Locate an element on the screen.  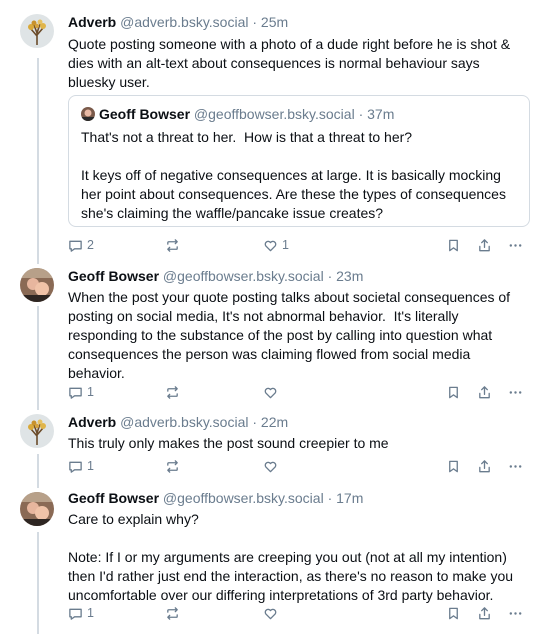
quote-author-name: Geoff Bowser is located at coordinates (145, 114).